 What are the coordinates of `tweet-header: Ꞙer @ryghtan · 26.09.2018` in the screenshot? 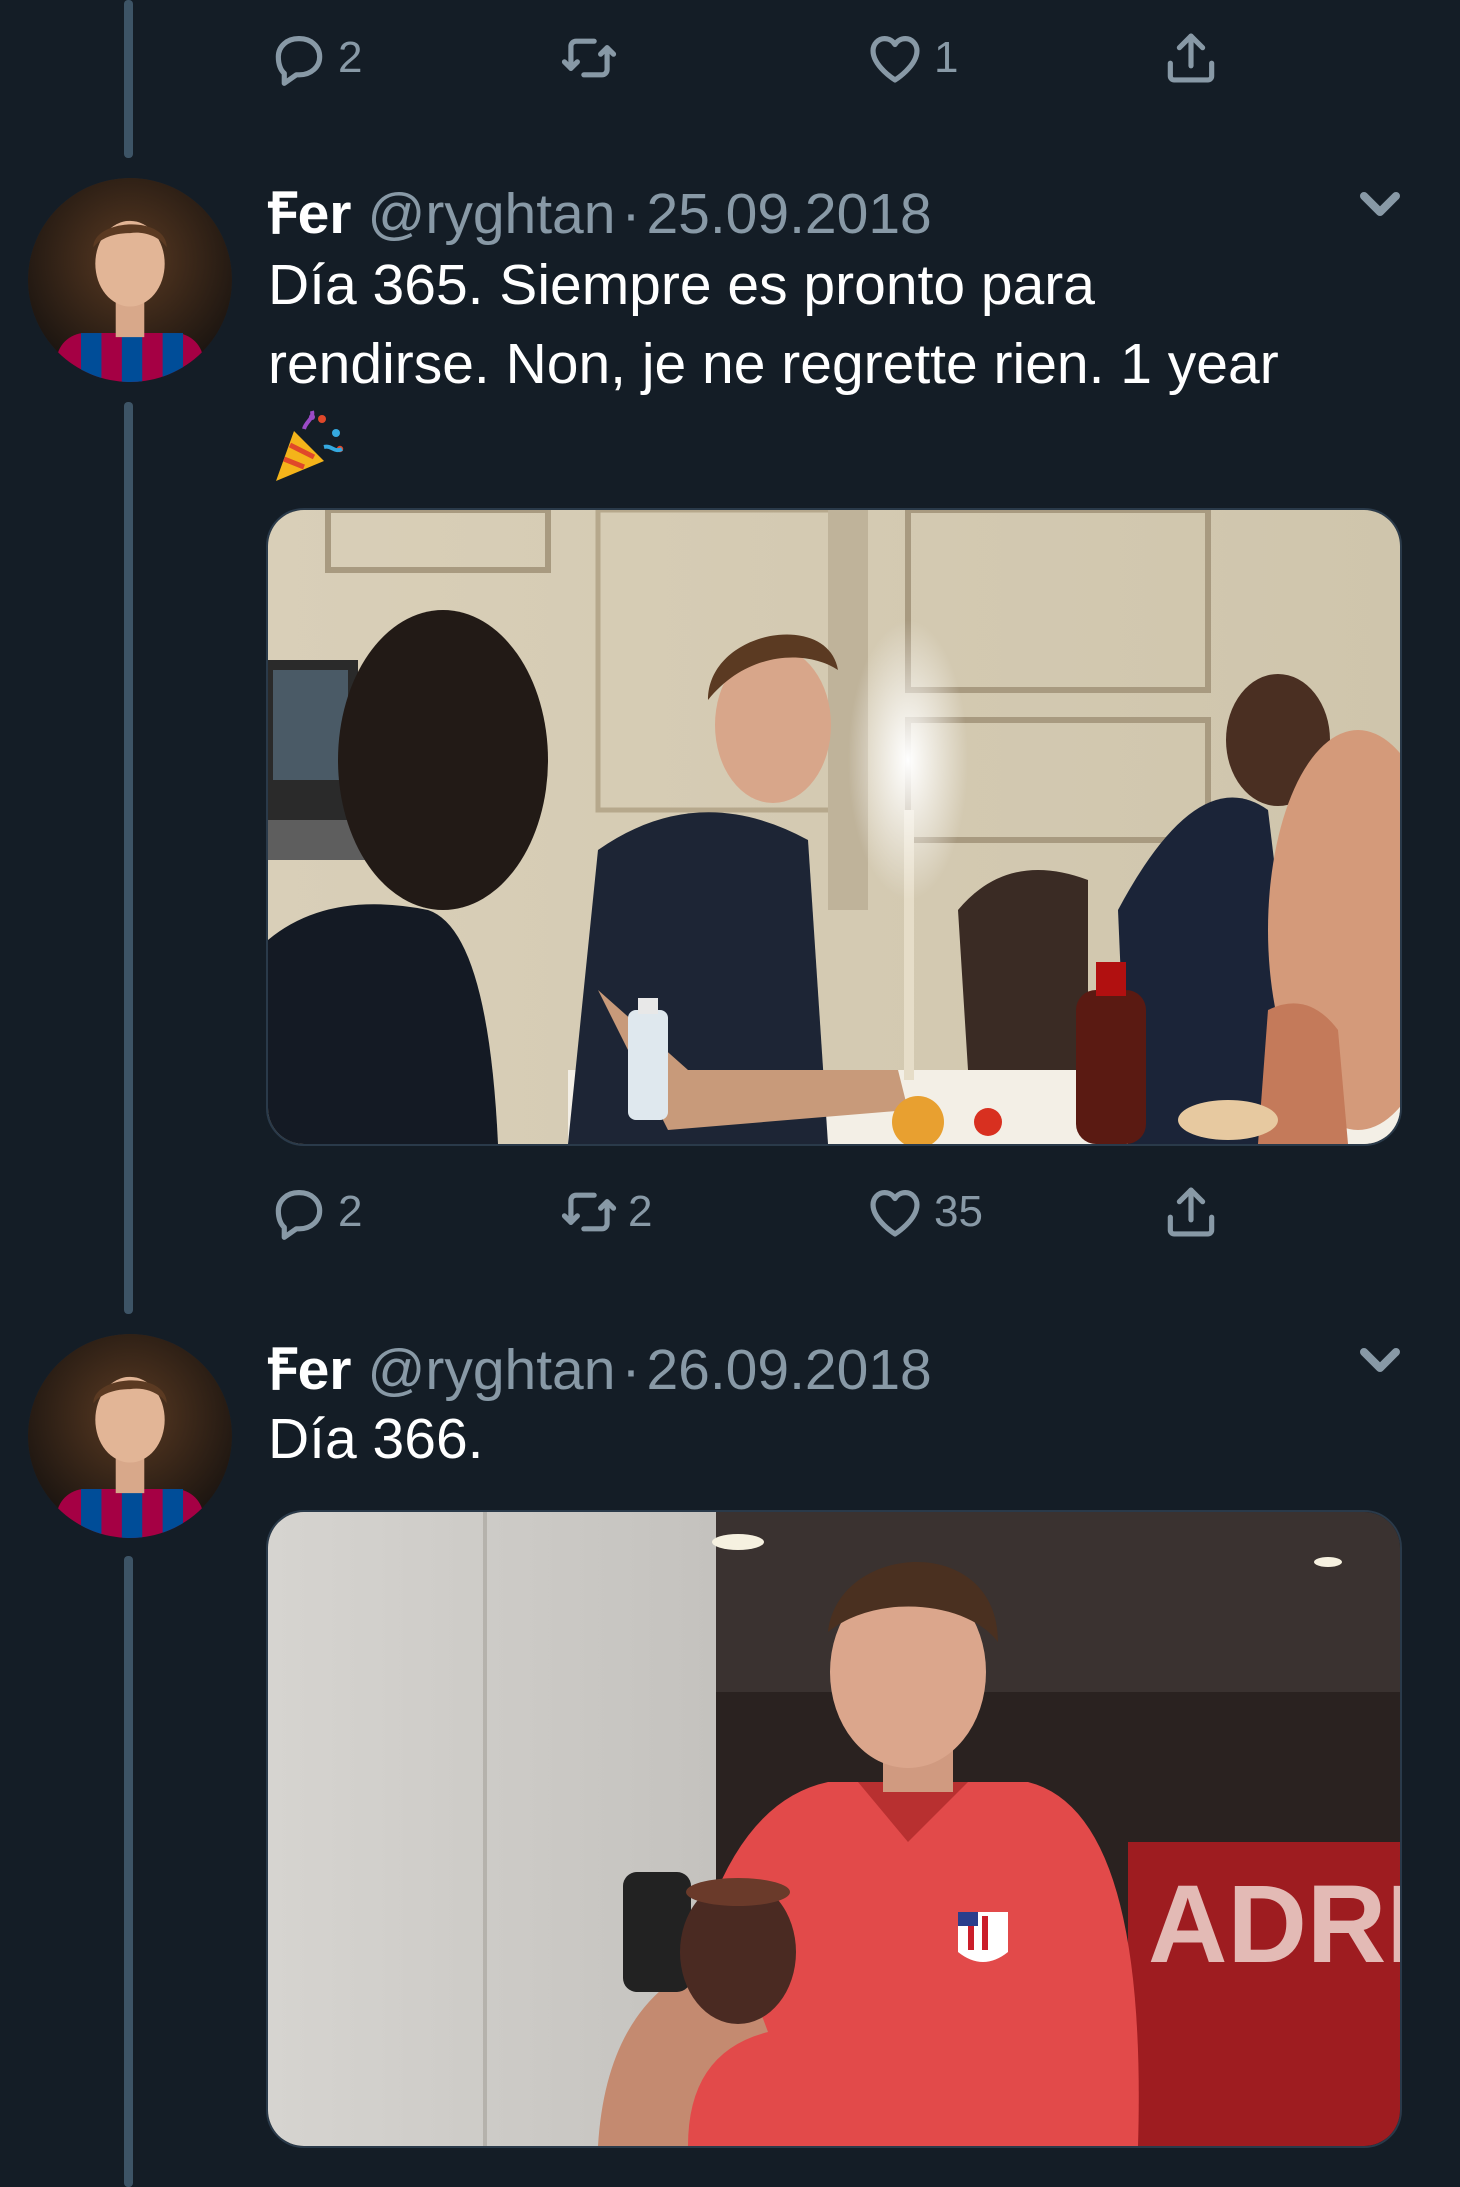 It's located at (600, 1367).